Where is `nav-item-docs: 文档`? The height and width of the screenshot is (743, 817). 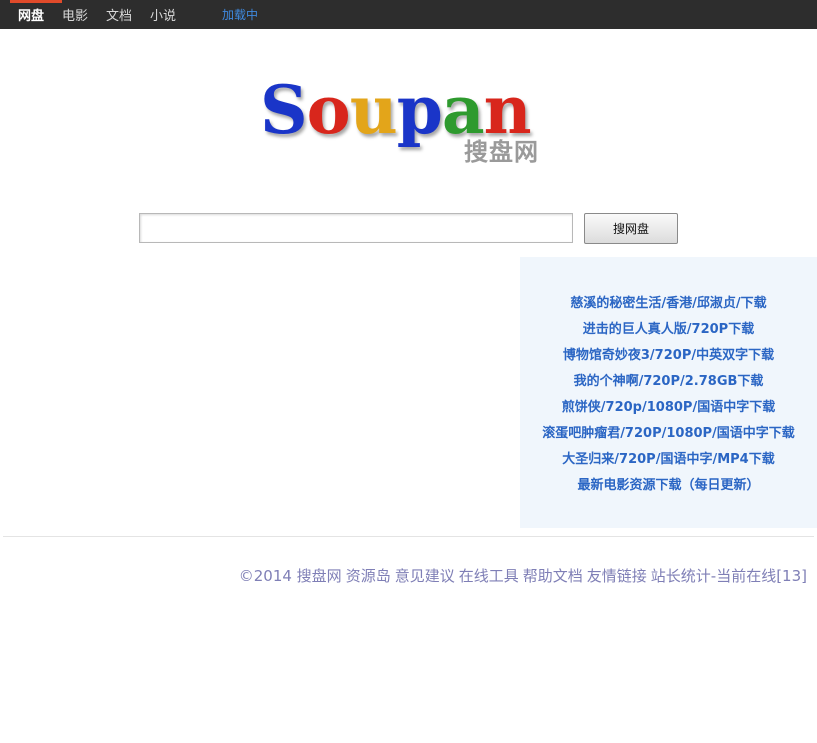 nav-item-docs: 文档 is located at coordinates (119, 14).